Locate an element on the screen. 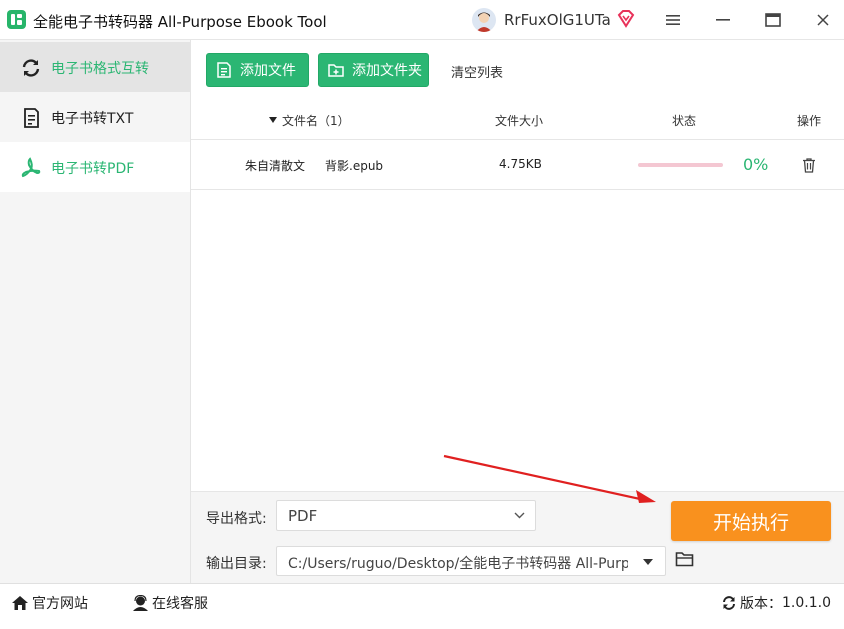  output-dir-value: C:/Users/ruguo/Desktop/全能电子书转码器 All-Purp is located at coordinates (458, 564).